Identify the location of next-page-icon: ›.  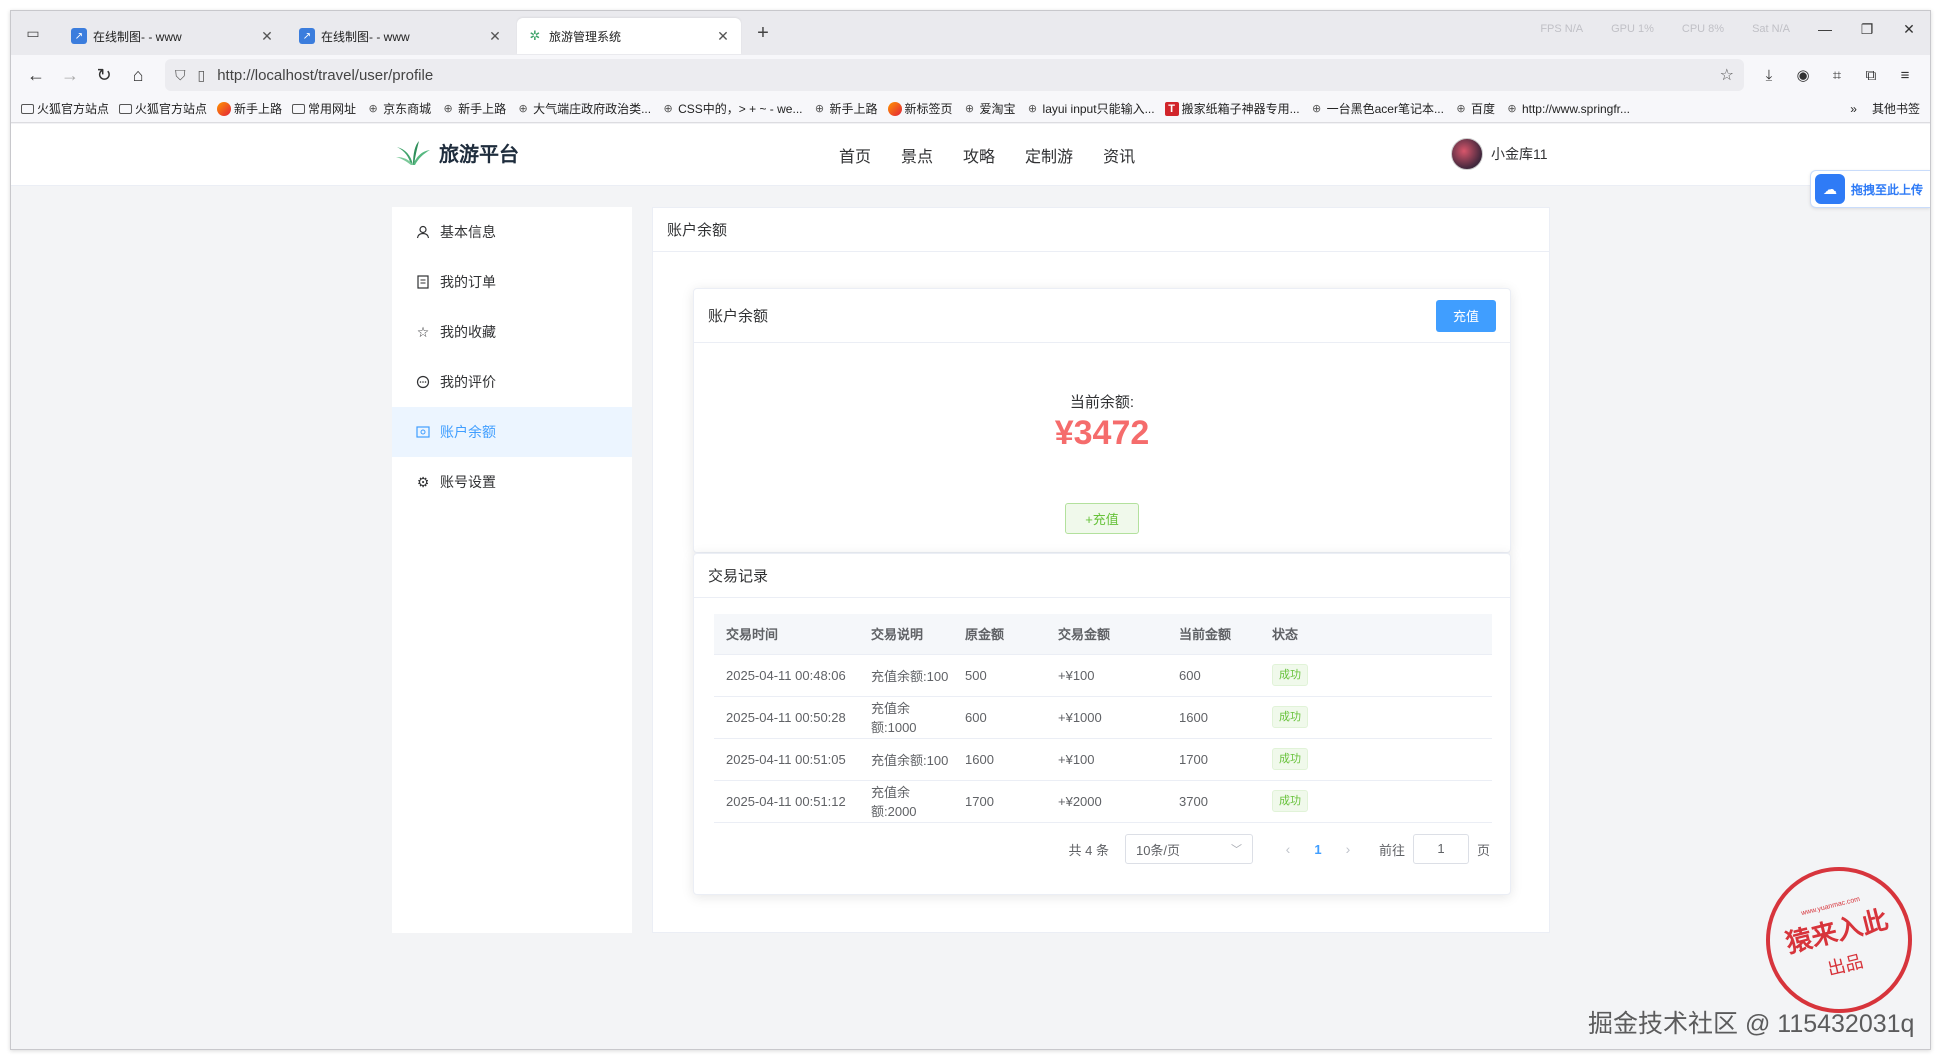
(1348, 849).